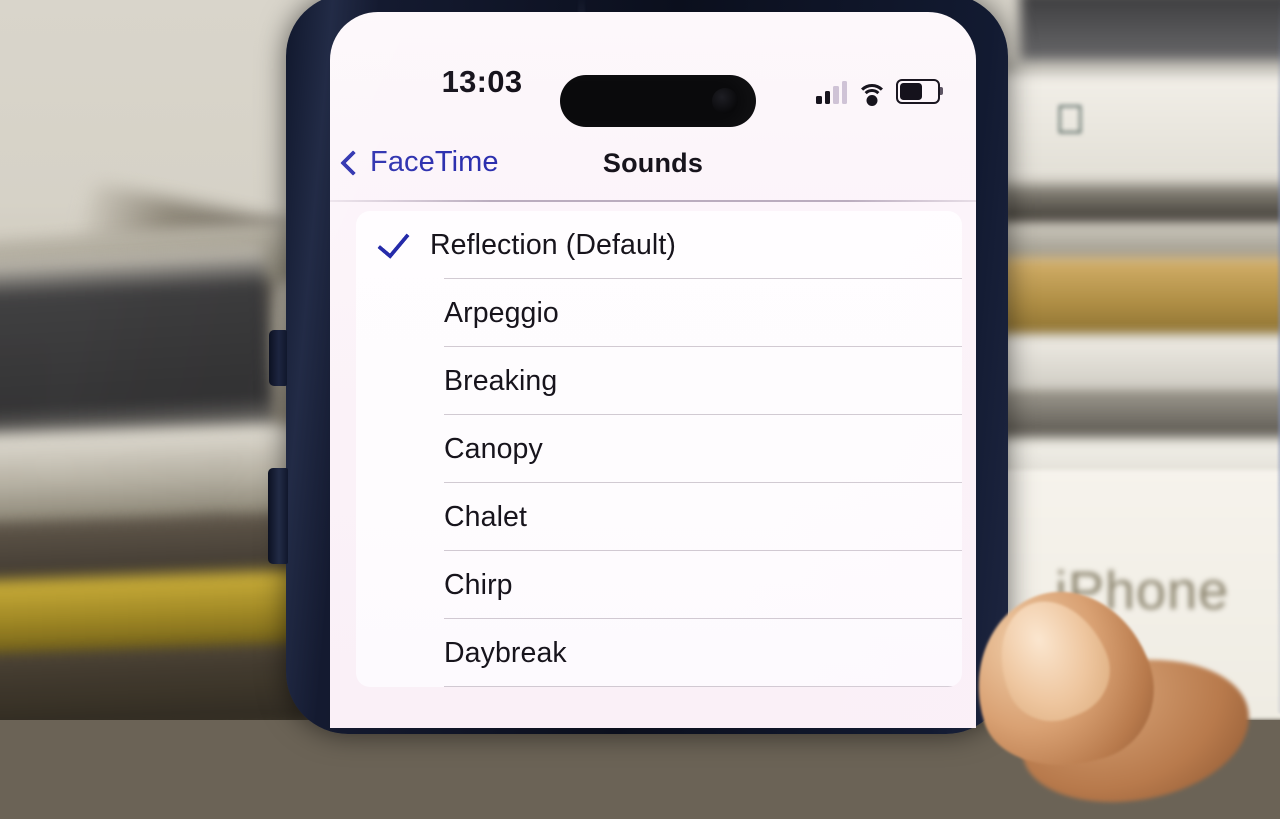 This screenshot has width=1280, height=819. I want to click on list-item-label: Arpeggio, so click(501, 312).